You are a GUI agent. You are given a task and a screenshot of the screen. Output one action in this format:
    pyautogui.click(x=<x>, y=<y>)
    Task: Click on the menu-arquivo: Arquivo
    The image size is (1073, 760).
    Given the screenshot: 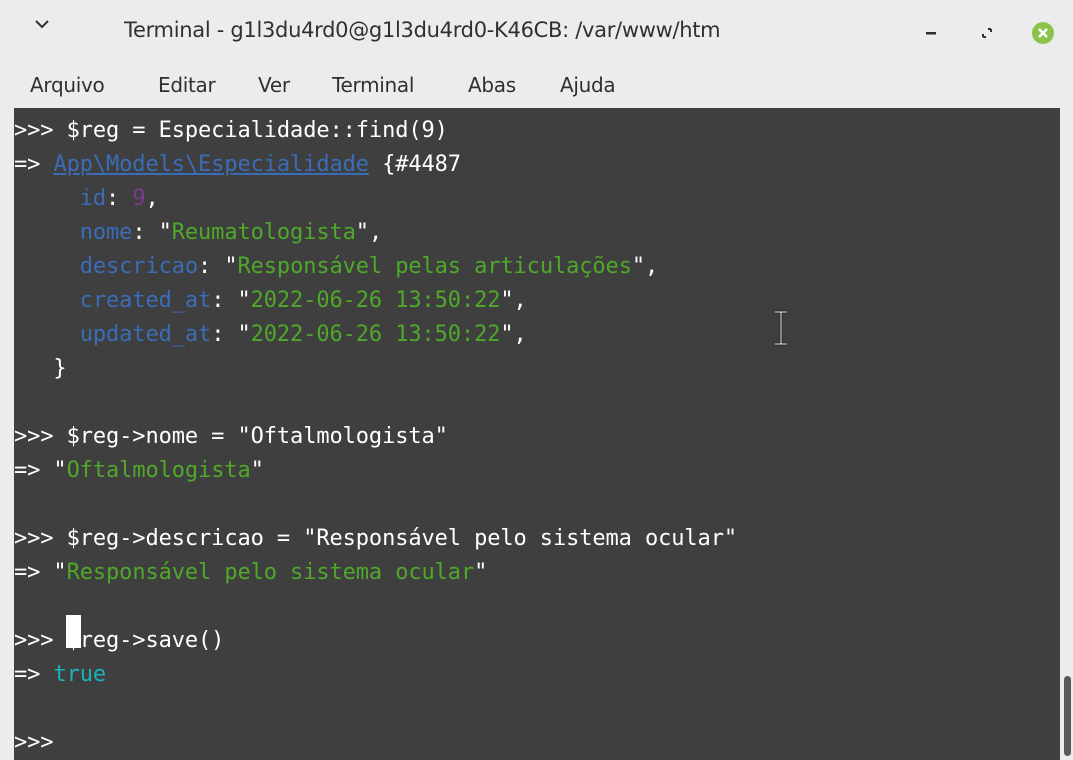 What is the action you would take?
    pyautogui.click(x=67, y=85)
    